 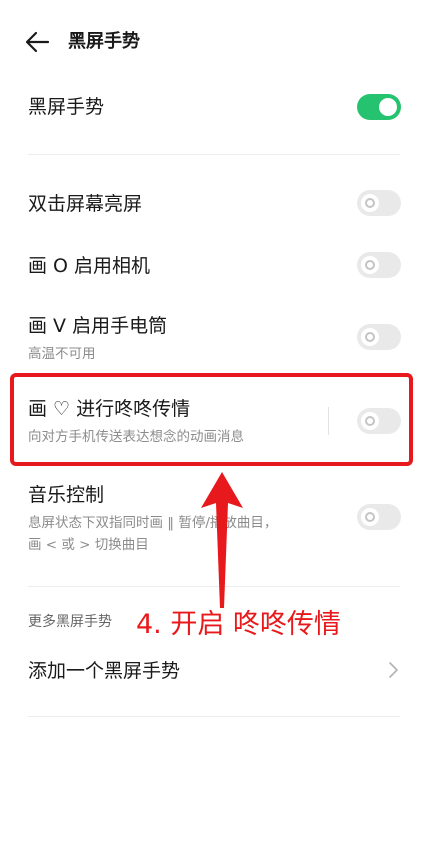 I want to click on double-tap-toggle, so click(x=379, y=203).